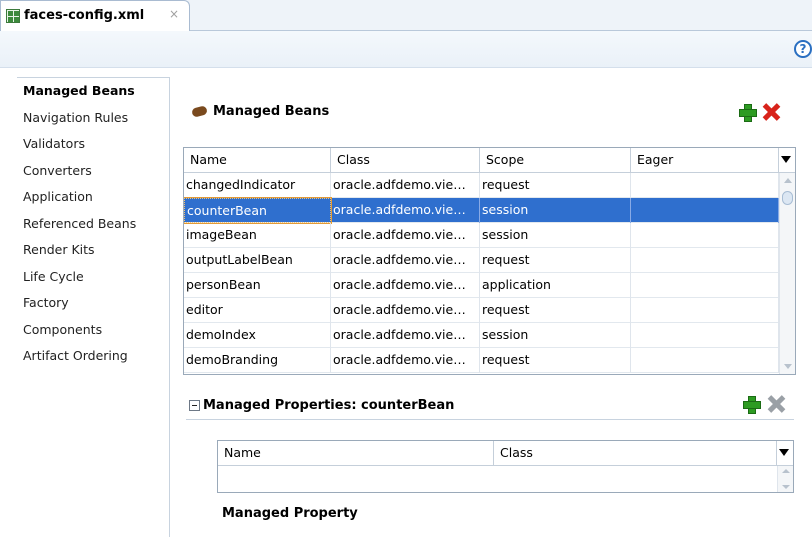 The width and height of the screenshot is (812, 537). I want to click on managed-properties-table: Name Class, so click(505, 466).